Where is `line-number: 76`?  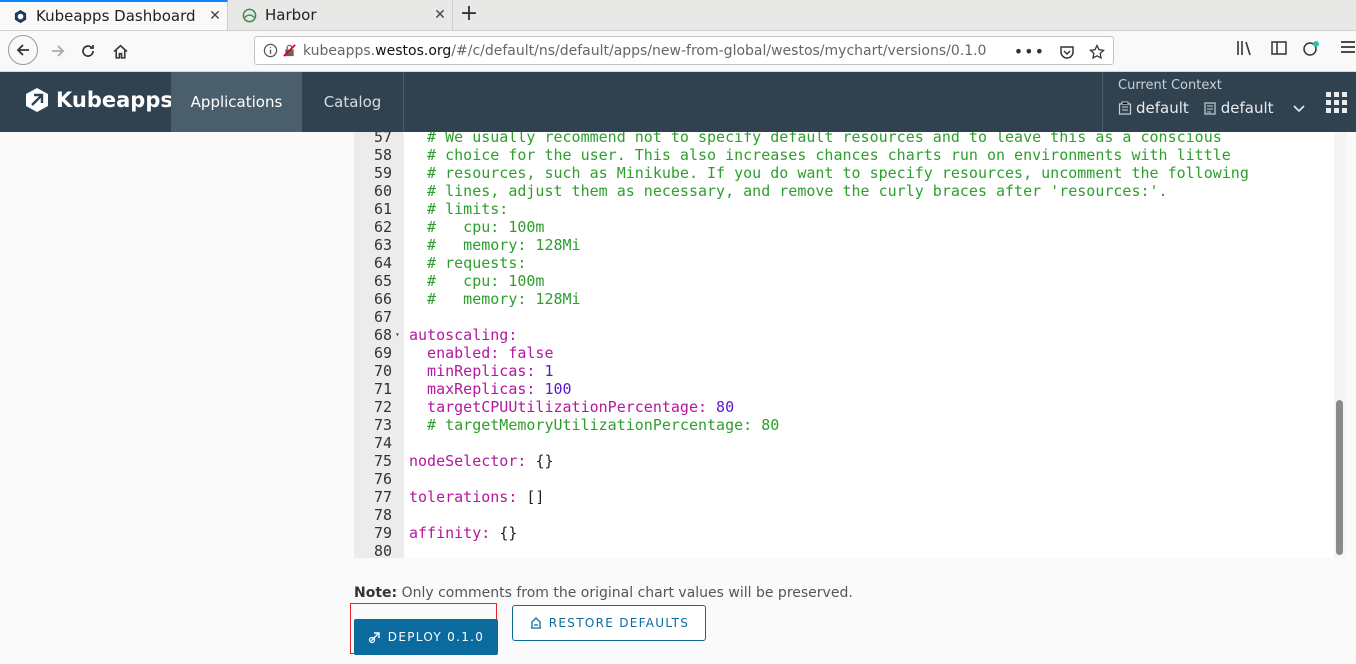 line-number: 76 is located at coordinates (382, 479).